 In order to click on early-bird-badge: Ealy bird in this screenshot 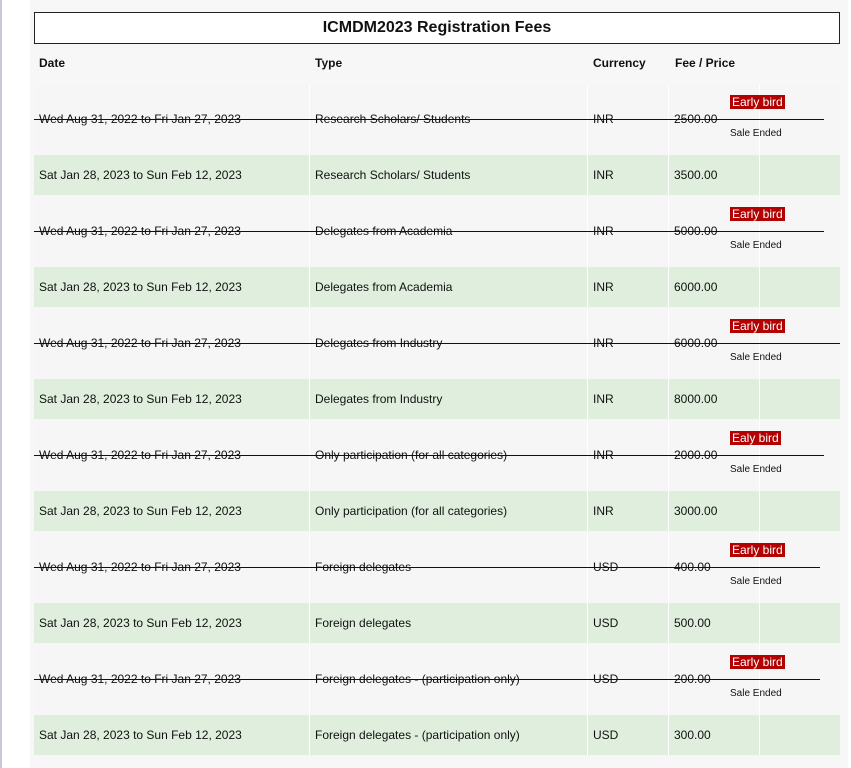, I will do `click(755, 438)`.